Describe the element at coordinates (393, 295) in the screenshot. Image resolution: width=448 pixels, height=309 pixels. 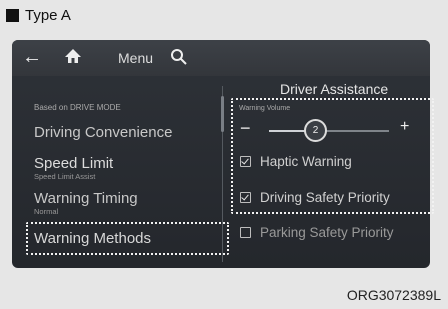
I see `figure-code: ORG3072389L` at that location.